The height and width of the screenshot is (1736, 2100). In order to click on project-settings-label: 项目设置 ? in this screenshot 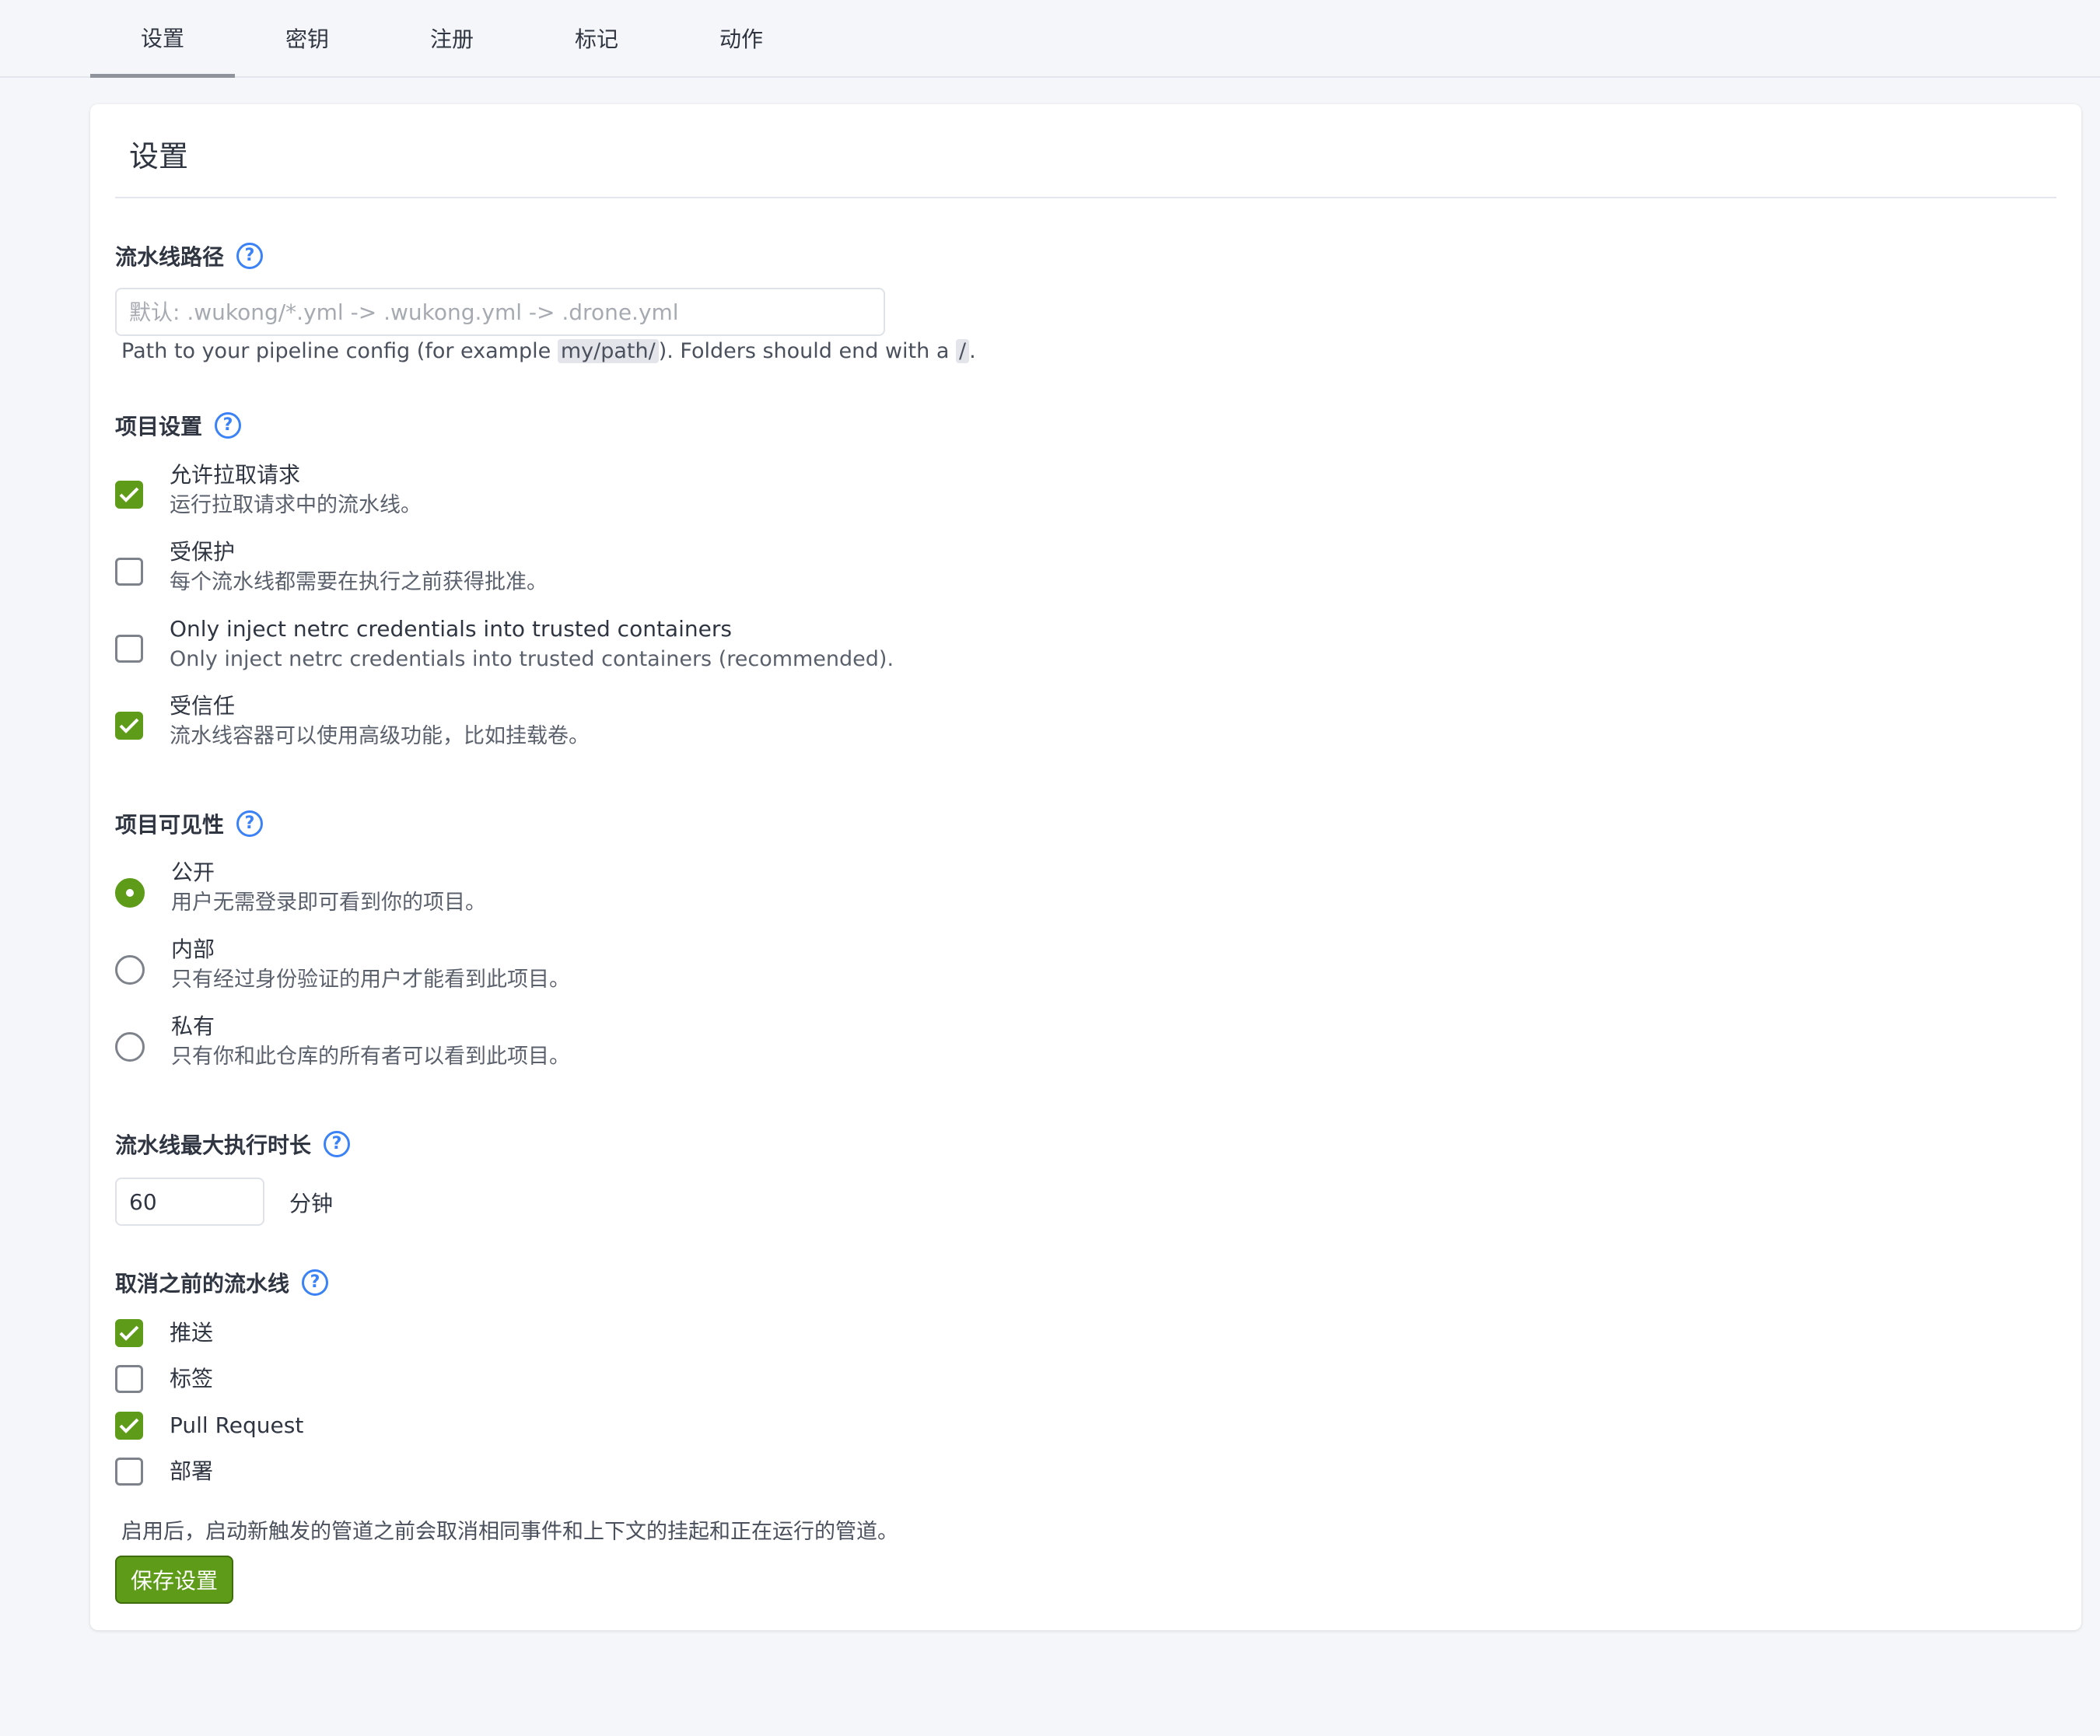, I will do `click(179, 425)`.